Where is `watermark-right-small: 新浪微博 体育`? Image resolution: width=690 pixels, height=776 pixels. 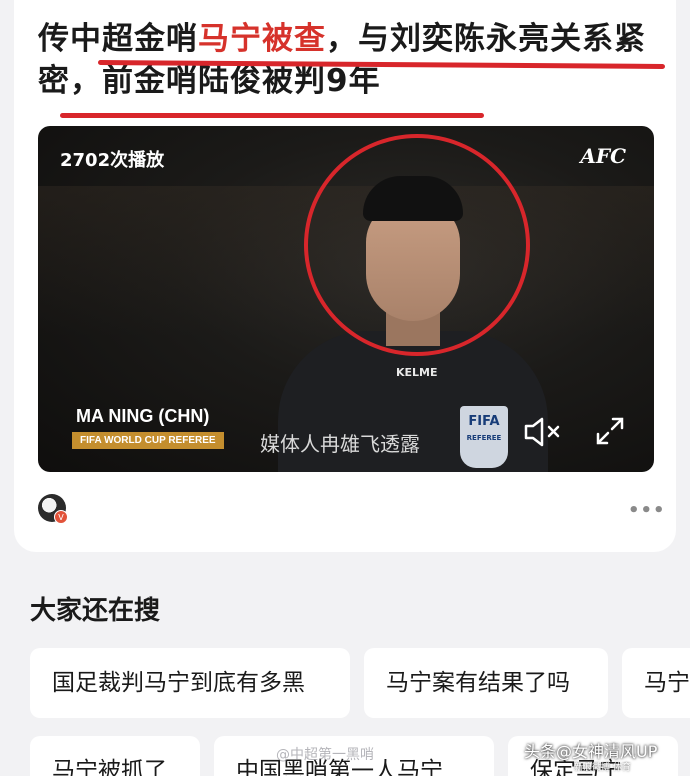
watermark-right-small: 新浪微博 体育 is located at coordinates (602, 768).